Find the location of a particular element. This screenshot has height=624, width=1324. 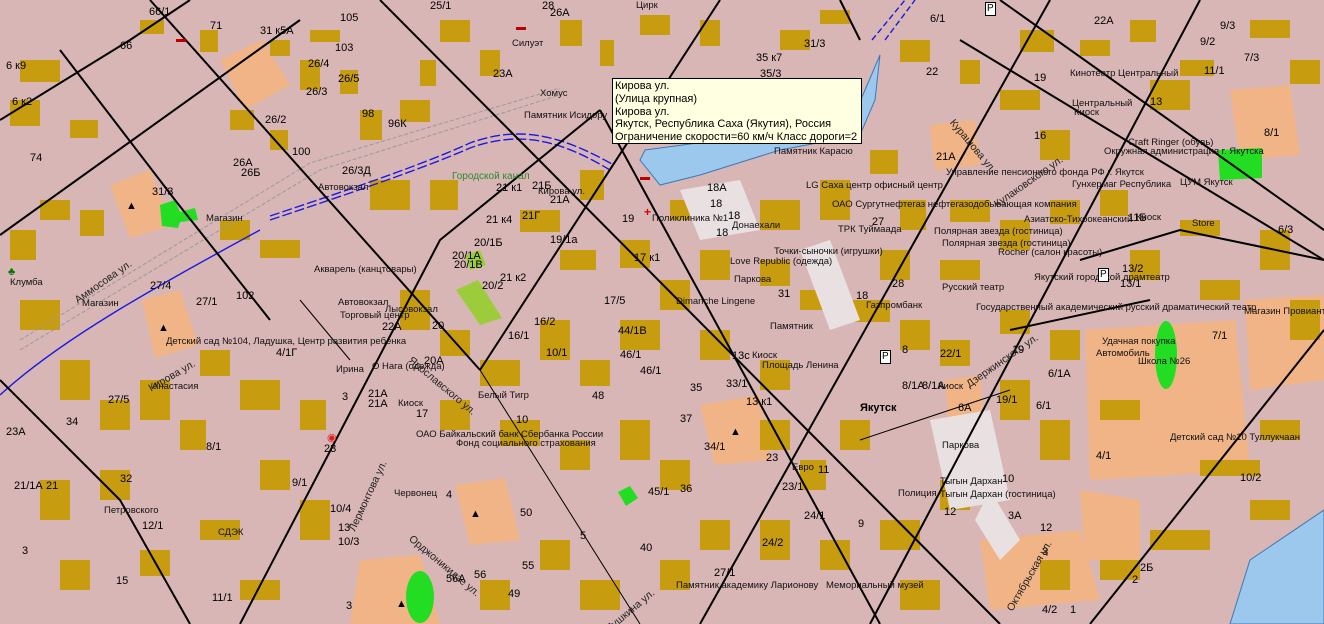

map-label: 17 is located at coordinates (422, 414).